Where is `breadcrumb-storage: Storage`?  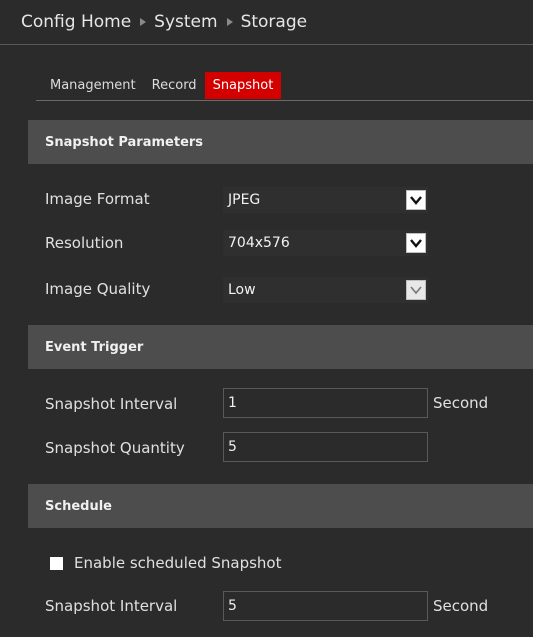
breadcrumb-storage: Storage is located at coordinates (274, 22).